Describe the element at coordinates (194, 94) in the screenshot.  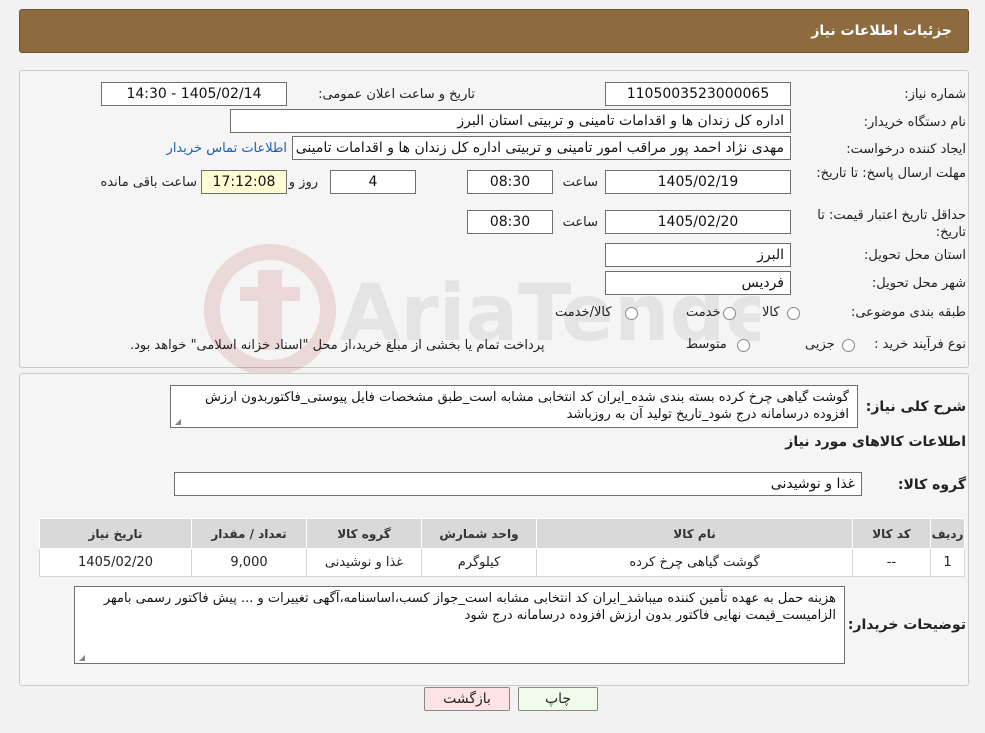
I see `announce-datetime-field: 1405/02/14 - 14:30` at that location.